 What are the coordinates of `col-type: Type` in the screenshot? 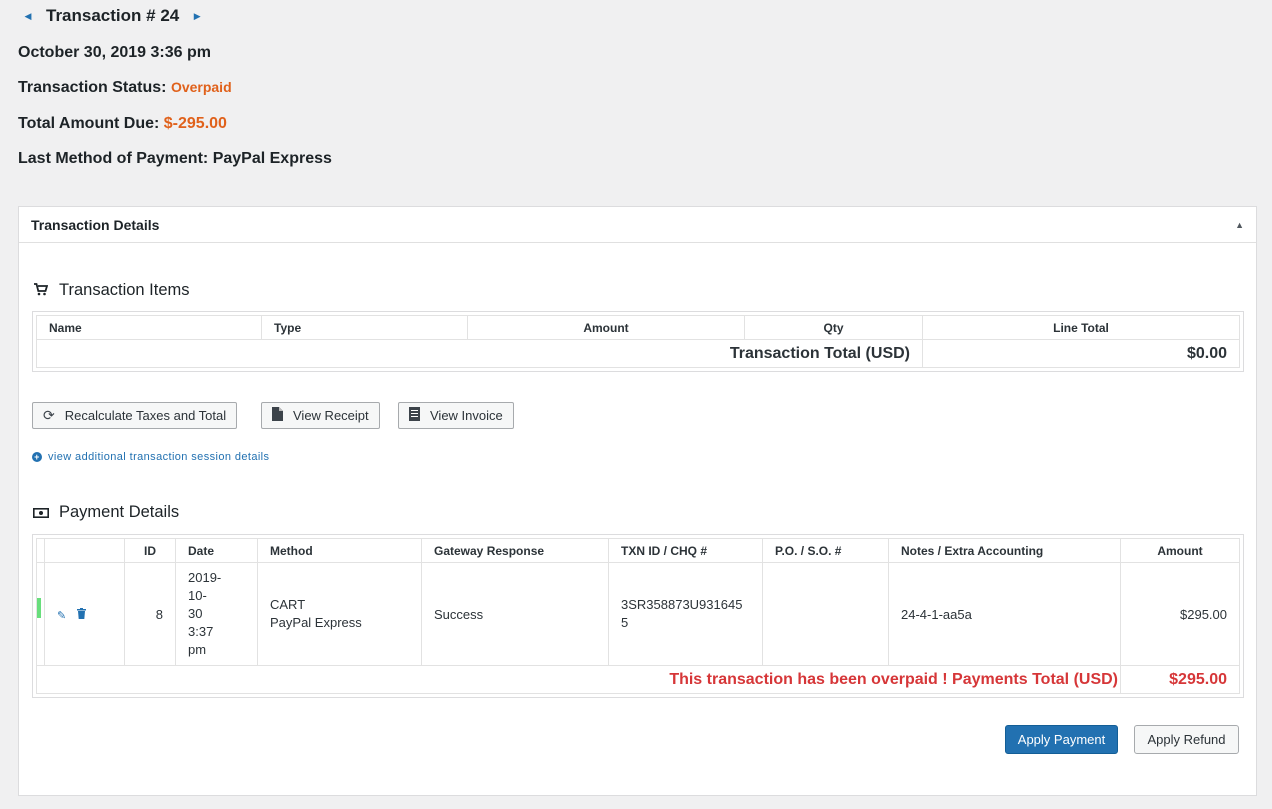 It's located at (364, 327).